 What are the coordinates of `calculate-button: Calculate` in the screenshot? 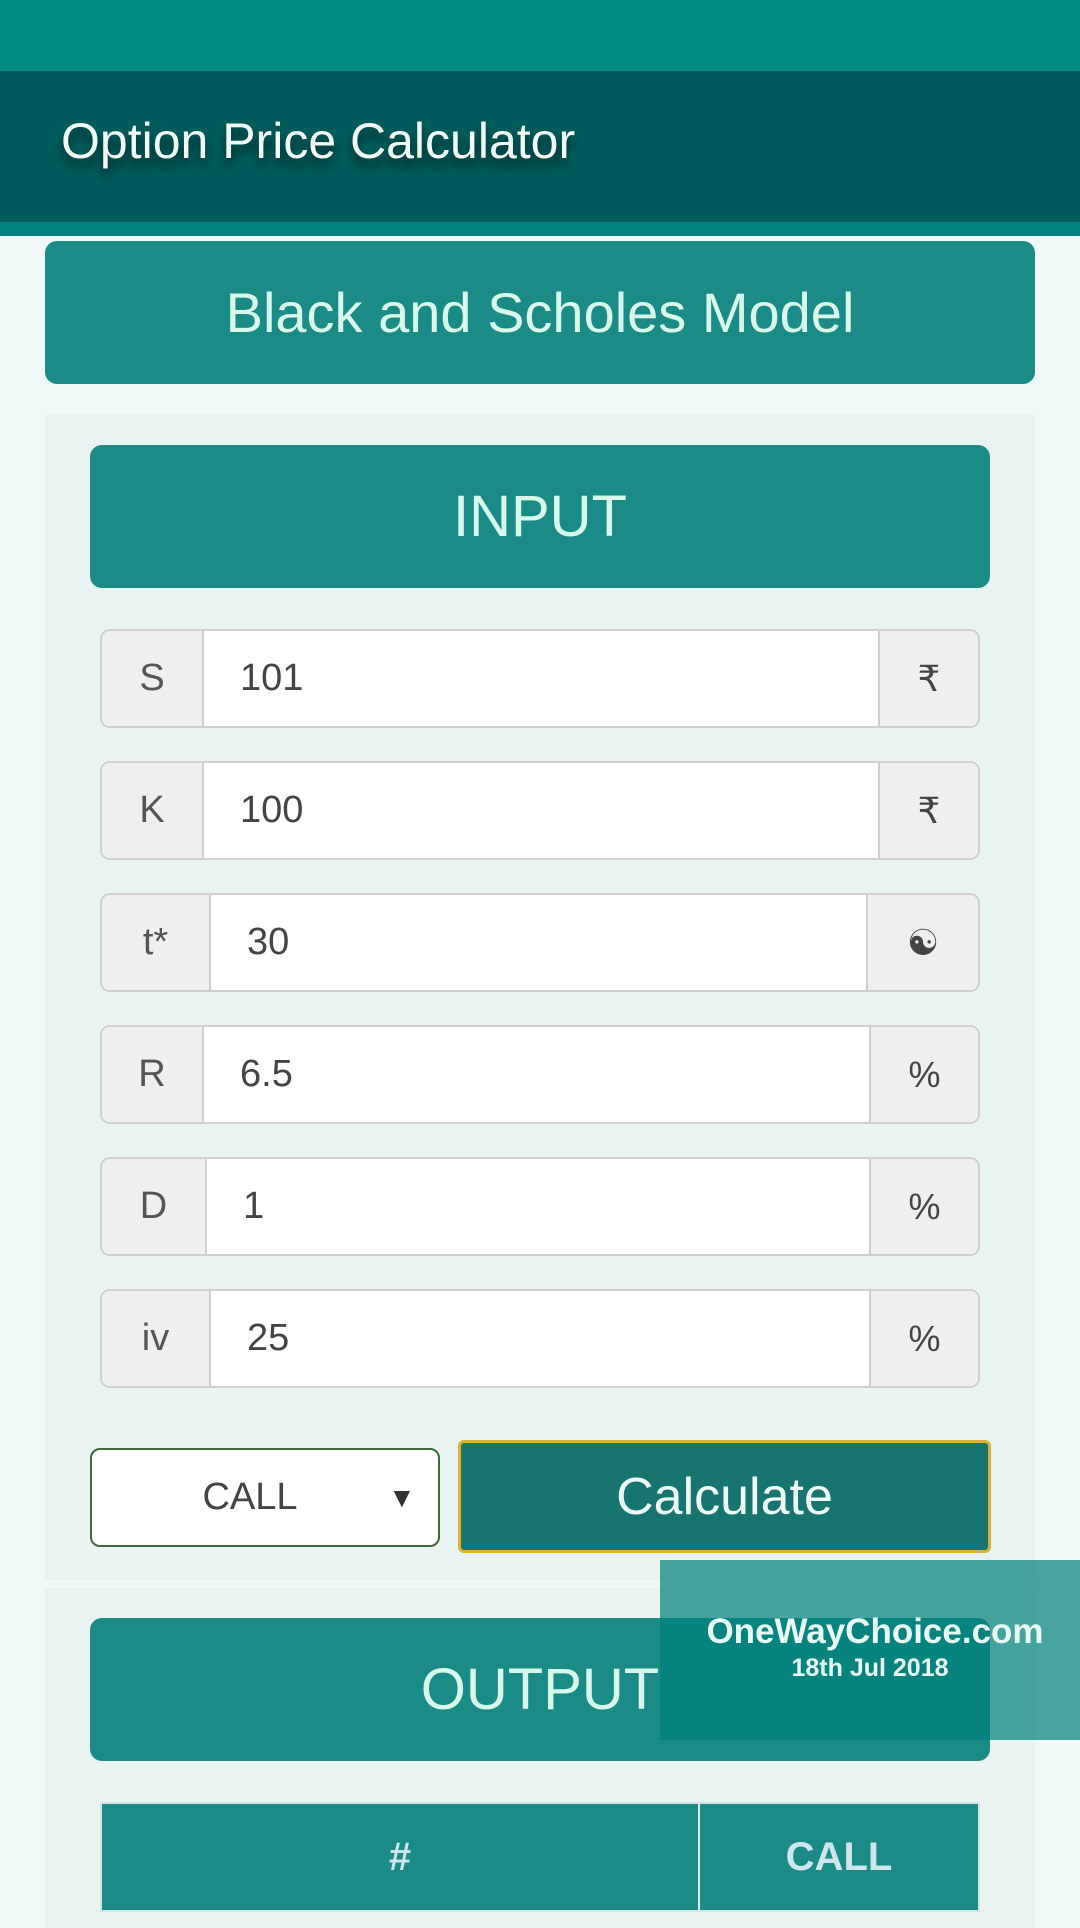 It's located at (724, 1496).